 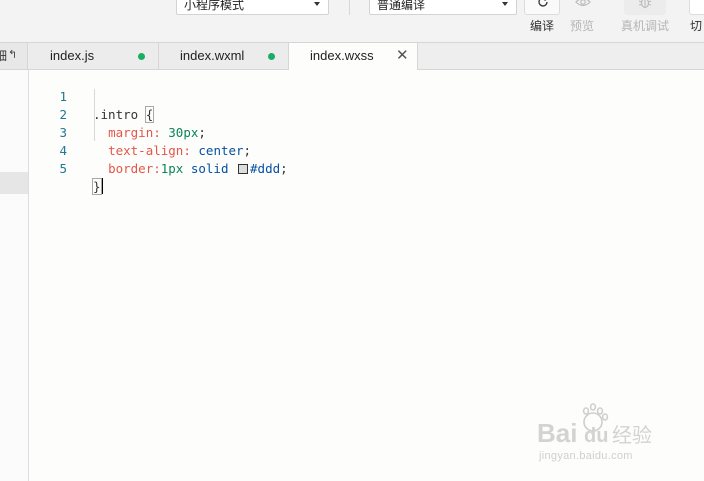 I want to click on file-tree-sidebar, so click(x=14, y=275).